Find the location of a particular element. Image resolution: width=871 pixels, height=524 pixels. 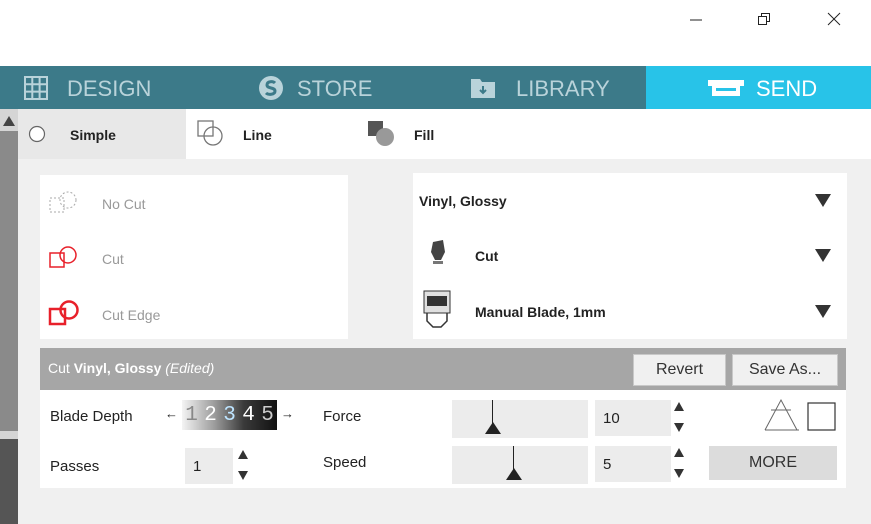

blade-depth-label: Blade Depth is located at coordinates (91, 416).